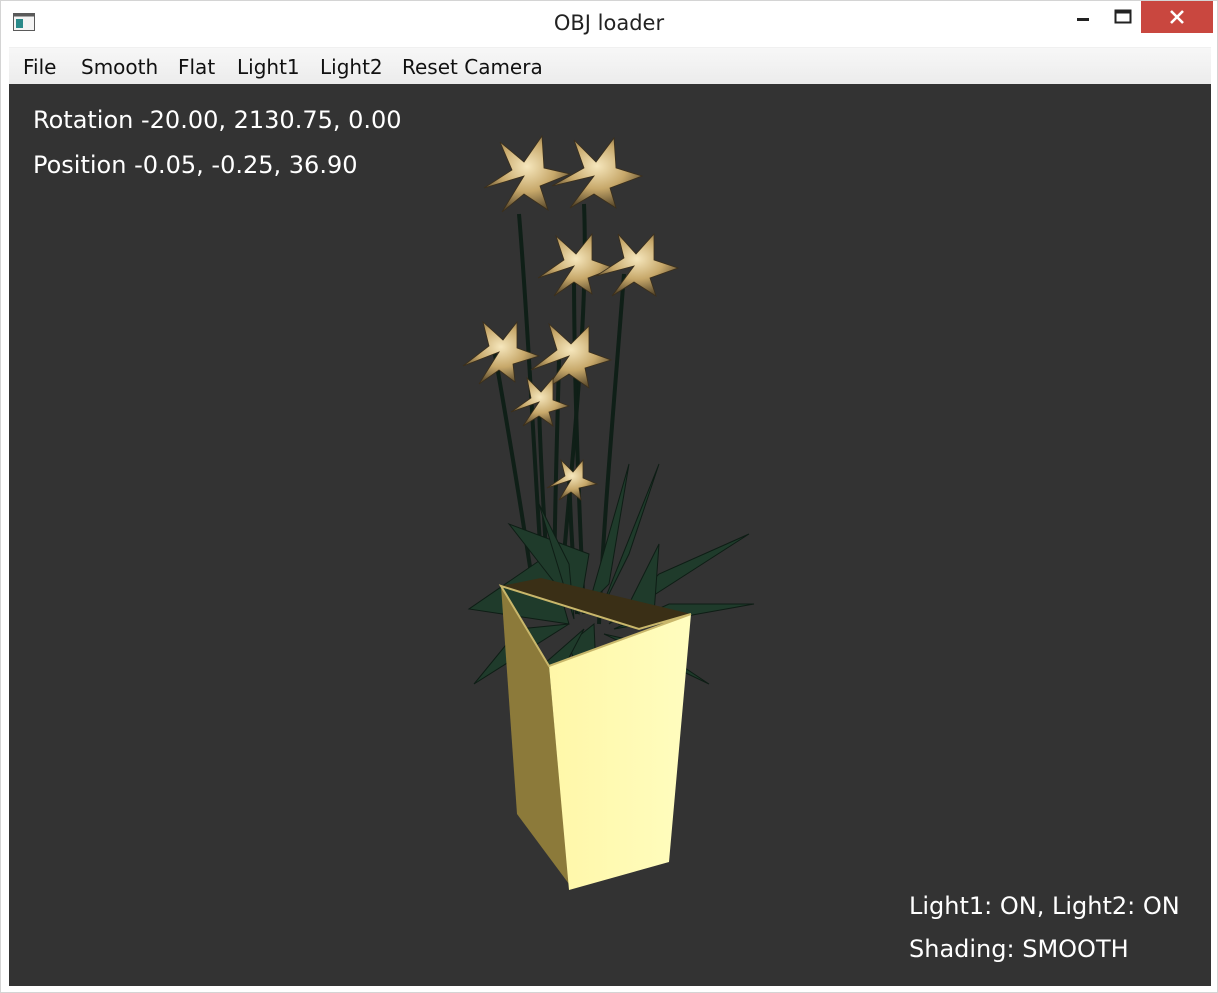 The height and width of the screenshot is (993, 1218). Describe the element at coordinates (595, 734) in the screenshot. I see `flower-pot` at that location.